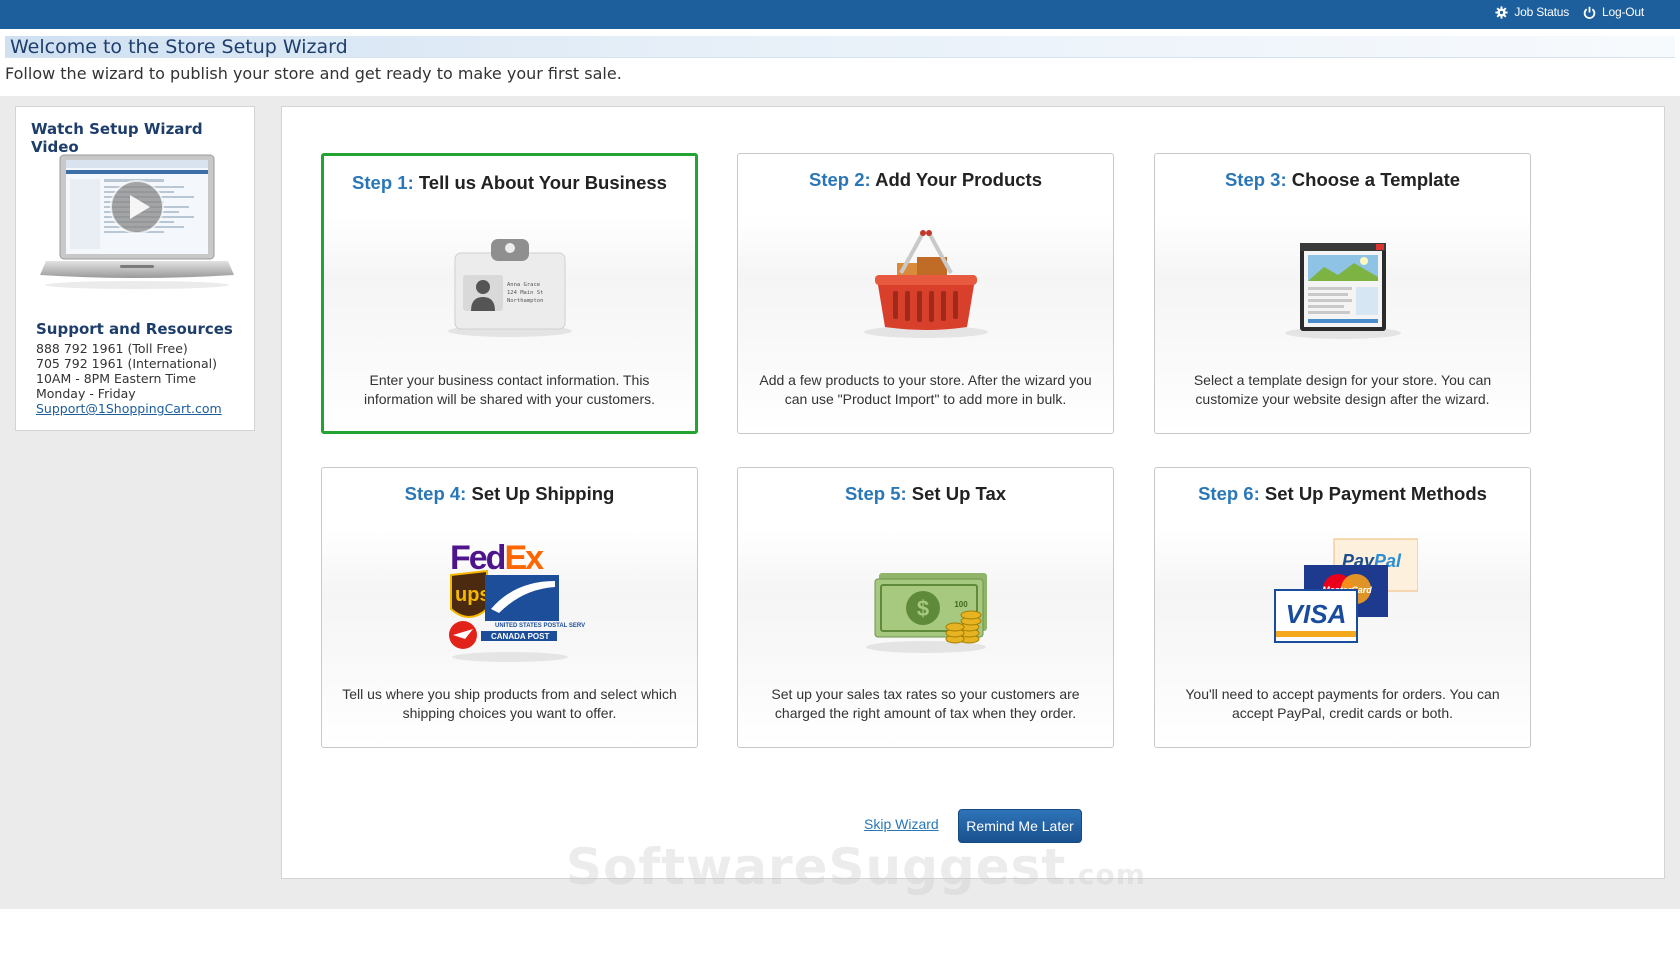 The image size is (1680, 965). What do you see at coordinates (520, 636) in the screenshot?
I see `canada-post-logo: CANADA POST` at bounding box center [520, 636].